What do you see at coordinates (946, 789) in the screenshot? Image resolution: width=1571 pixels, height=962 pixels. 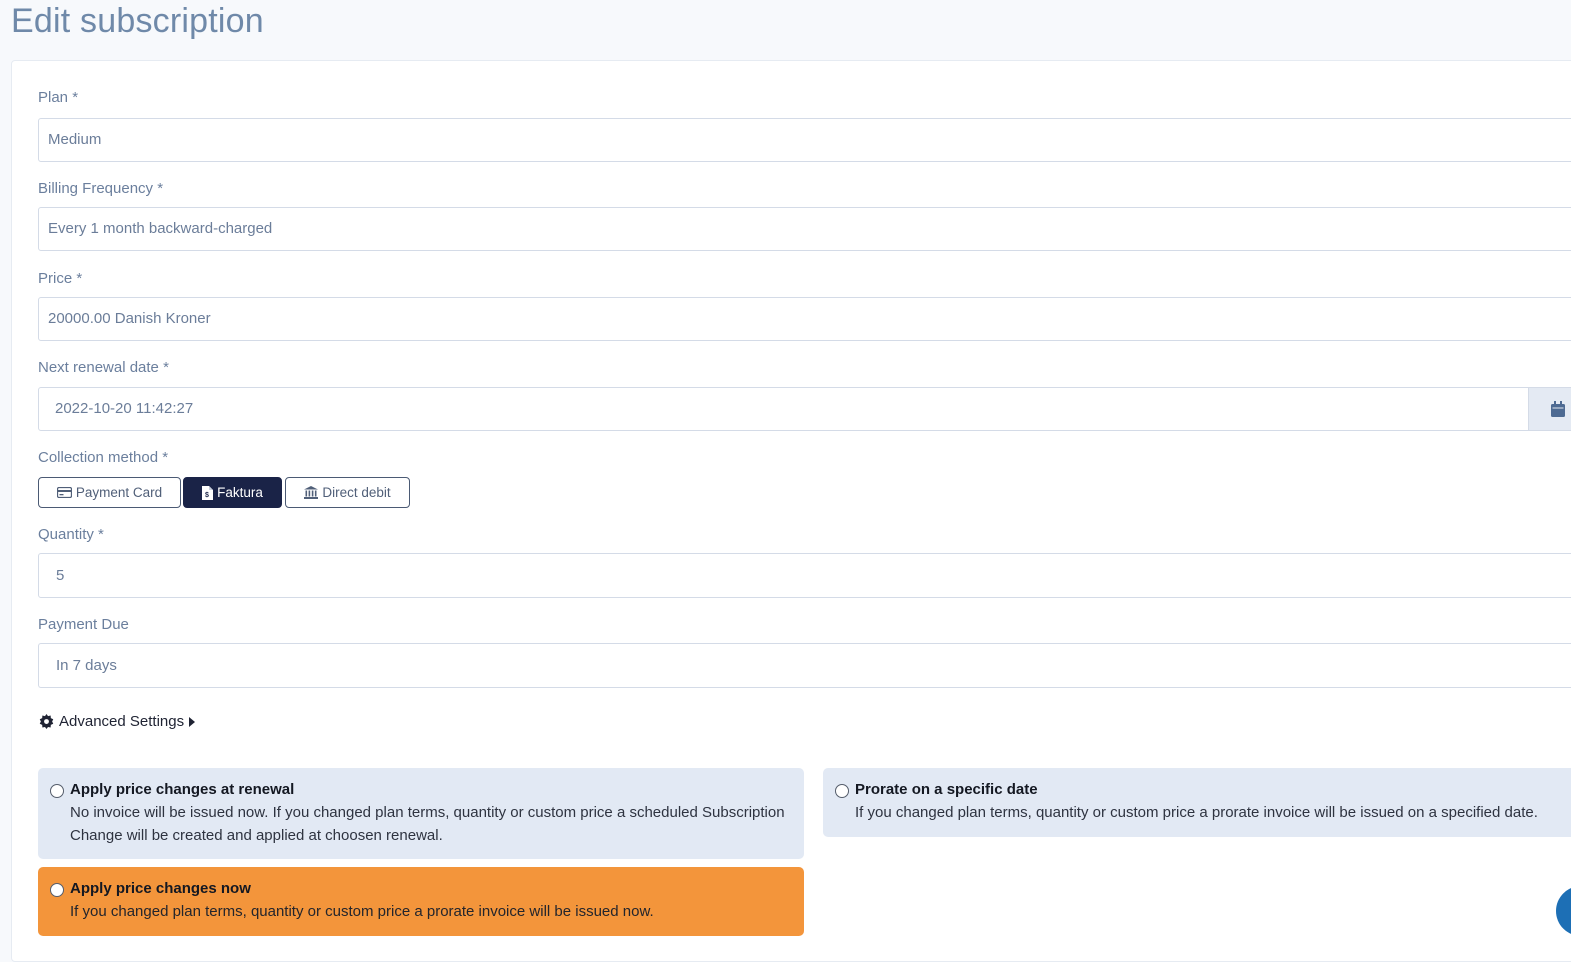 I see `option-title: Prorate on a specific date` at bounding box center [946, 789].